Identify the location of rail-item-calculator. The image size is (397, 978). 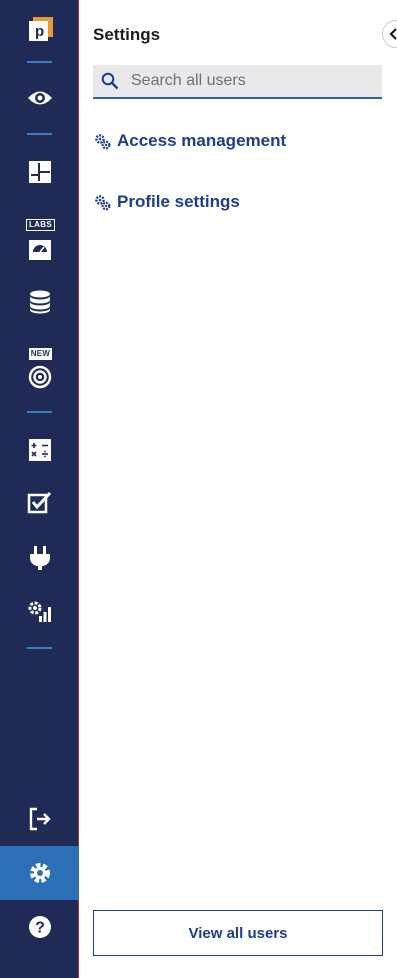
(39, 450).